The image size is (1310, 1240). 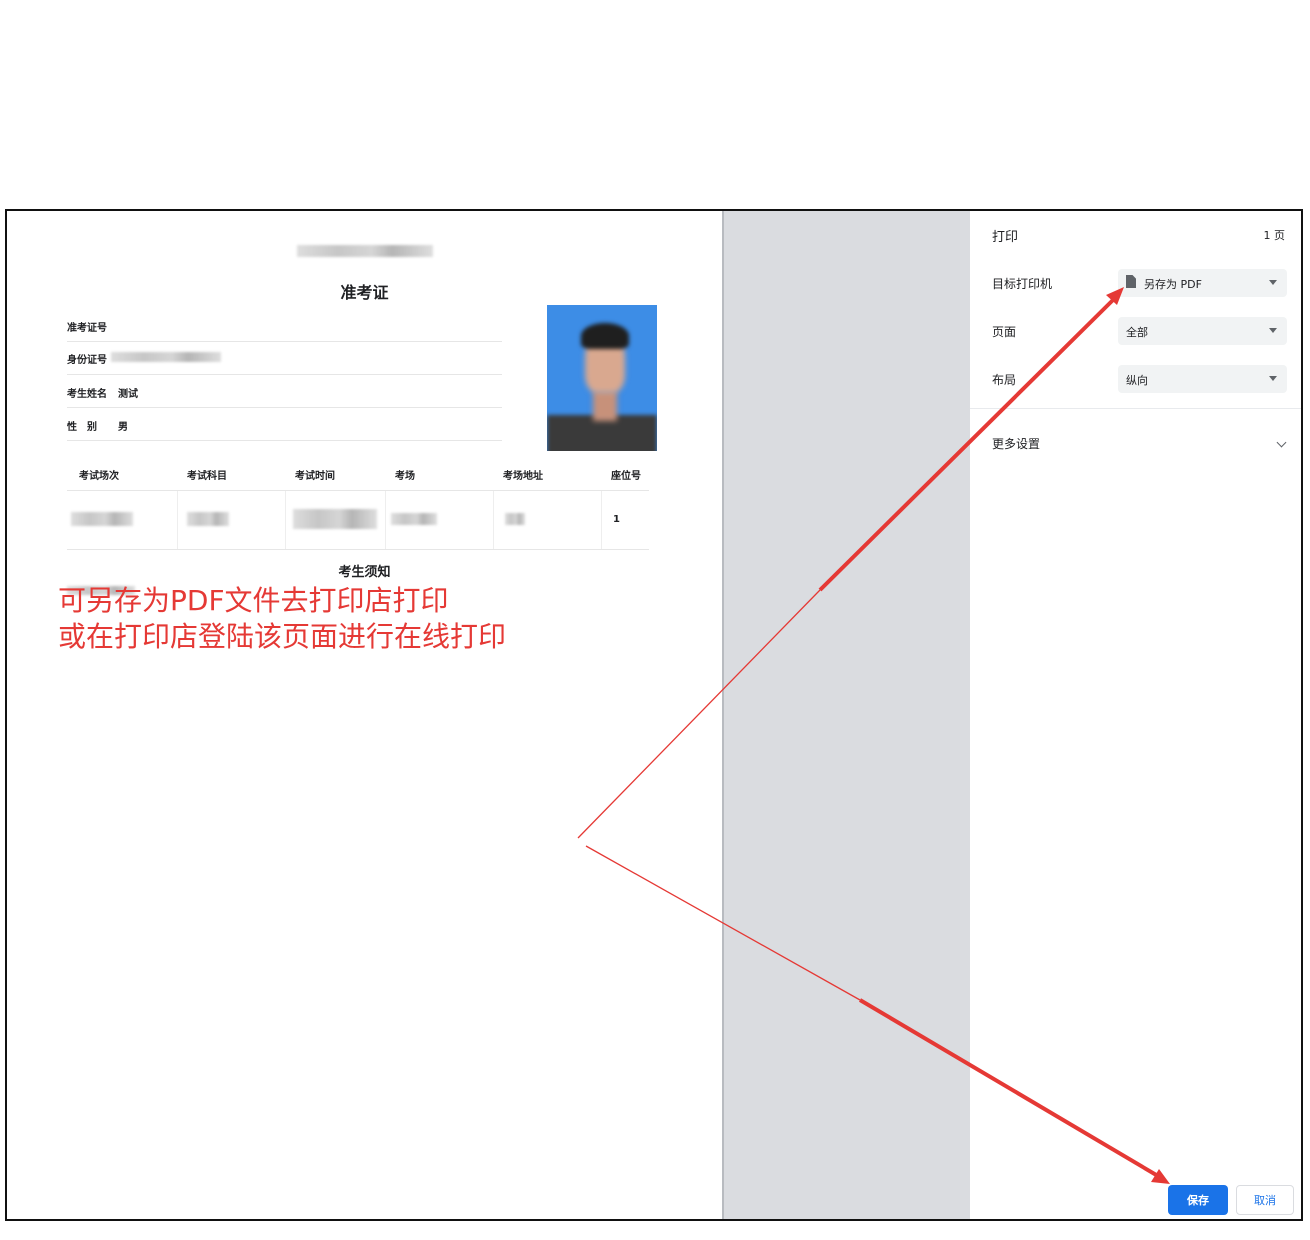 I want to click on name-label: 考生姓名, so click(x=87, y=394).